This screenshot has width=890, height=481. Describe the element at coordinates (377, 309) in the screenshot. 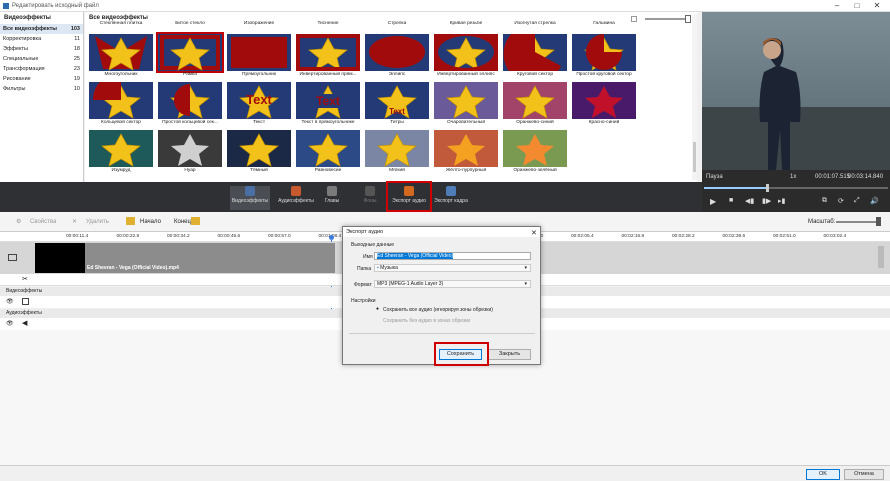

I see `radio-selected-icon: ●` at that location.